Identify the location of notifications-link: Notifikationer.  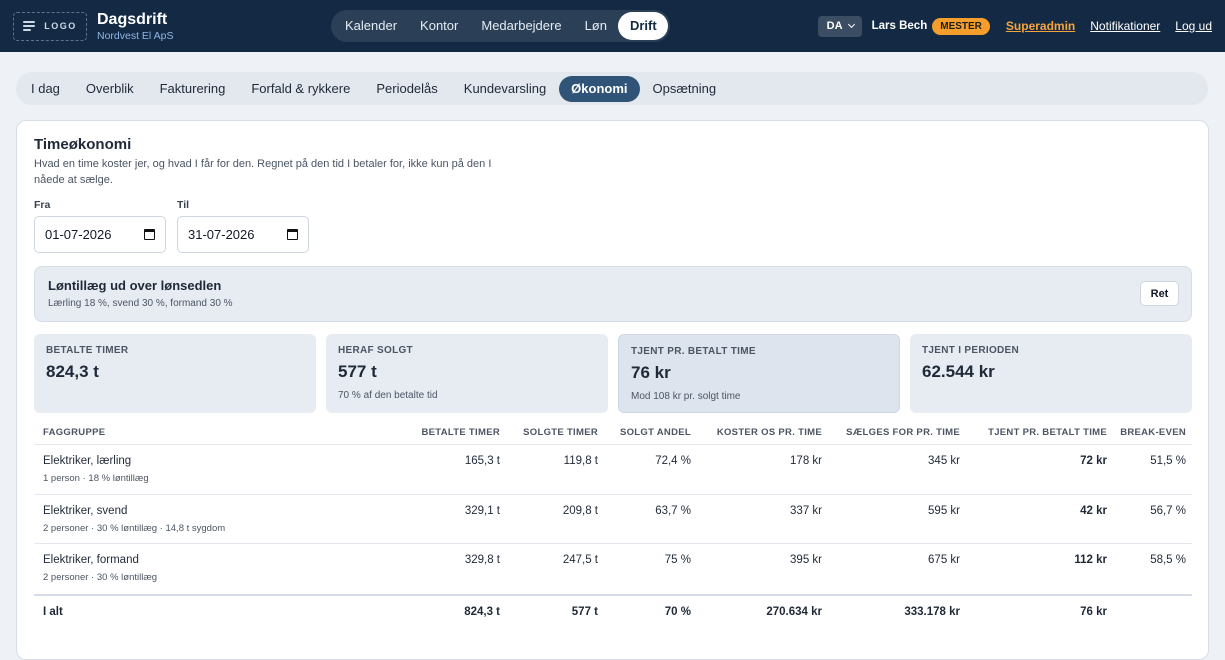
(1125, 26).